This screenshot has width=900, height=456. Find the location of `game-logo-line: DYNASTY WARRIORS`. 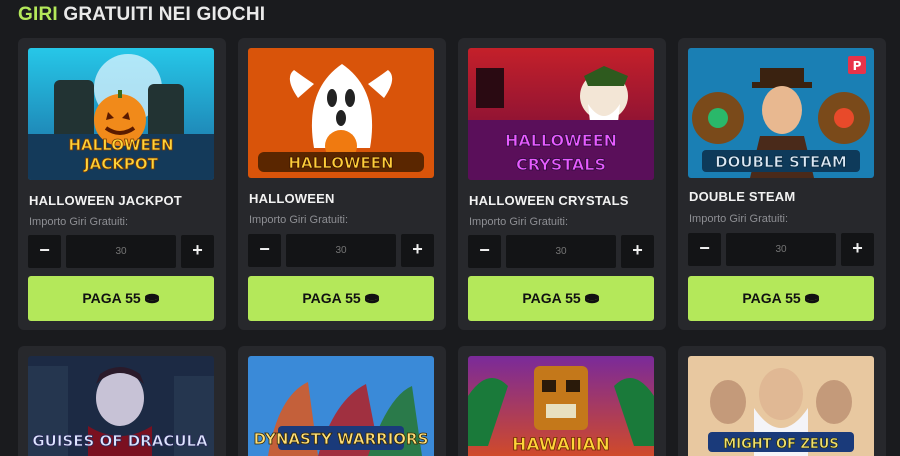

game-logo-line: DYNASTY WARRIORS is located at coordinates (341, 439).